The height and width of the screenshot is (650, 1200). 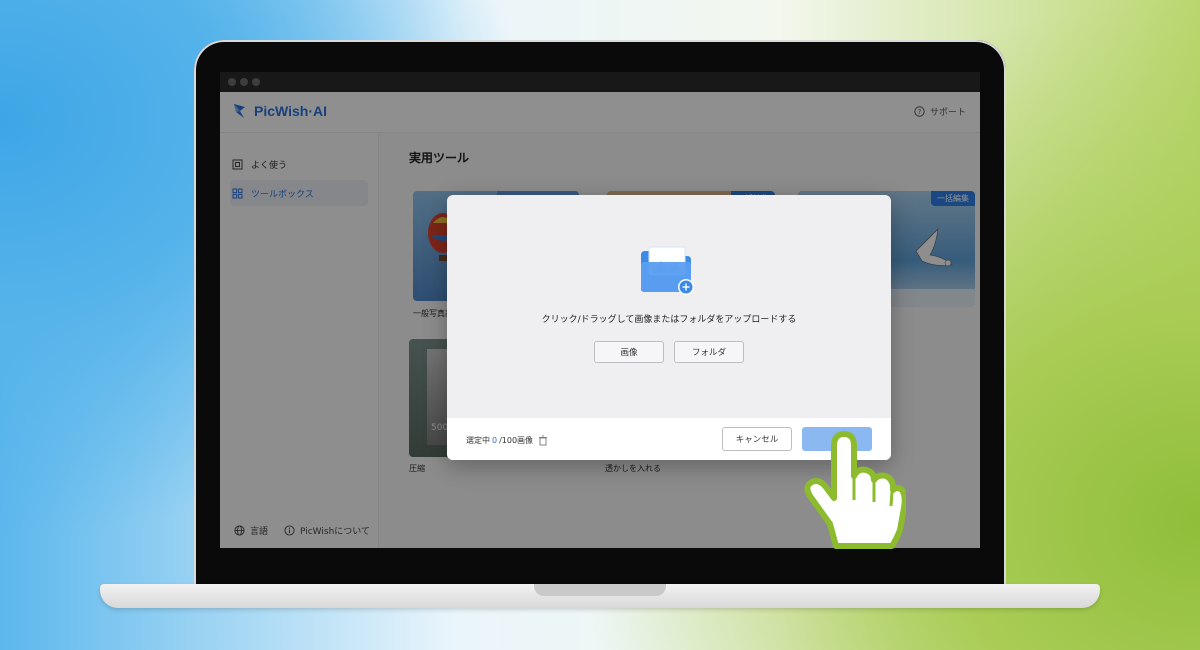 What do you see at coordinates (629, 352) in the screenshot?
I see `select-image-button: 画像` at bounding box center [629, 352].